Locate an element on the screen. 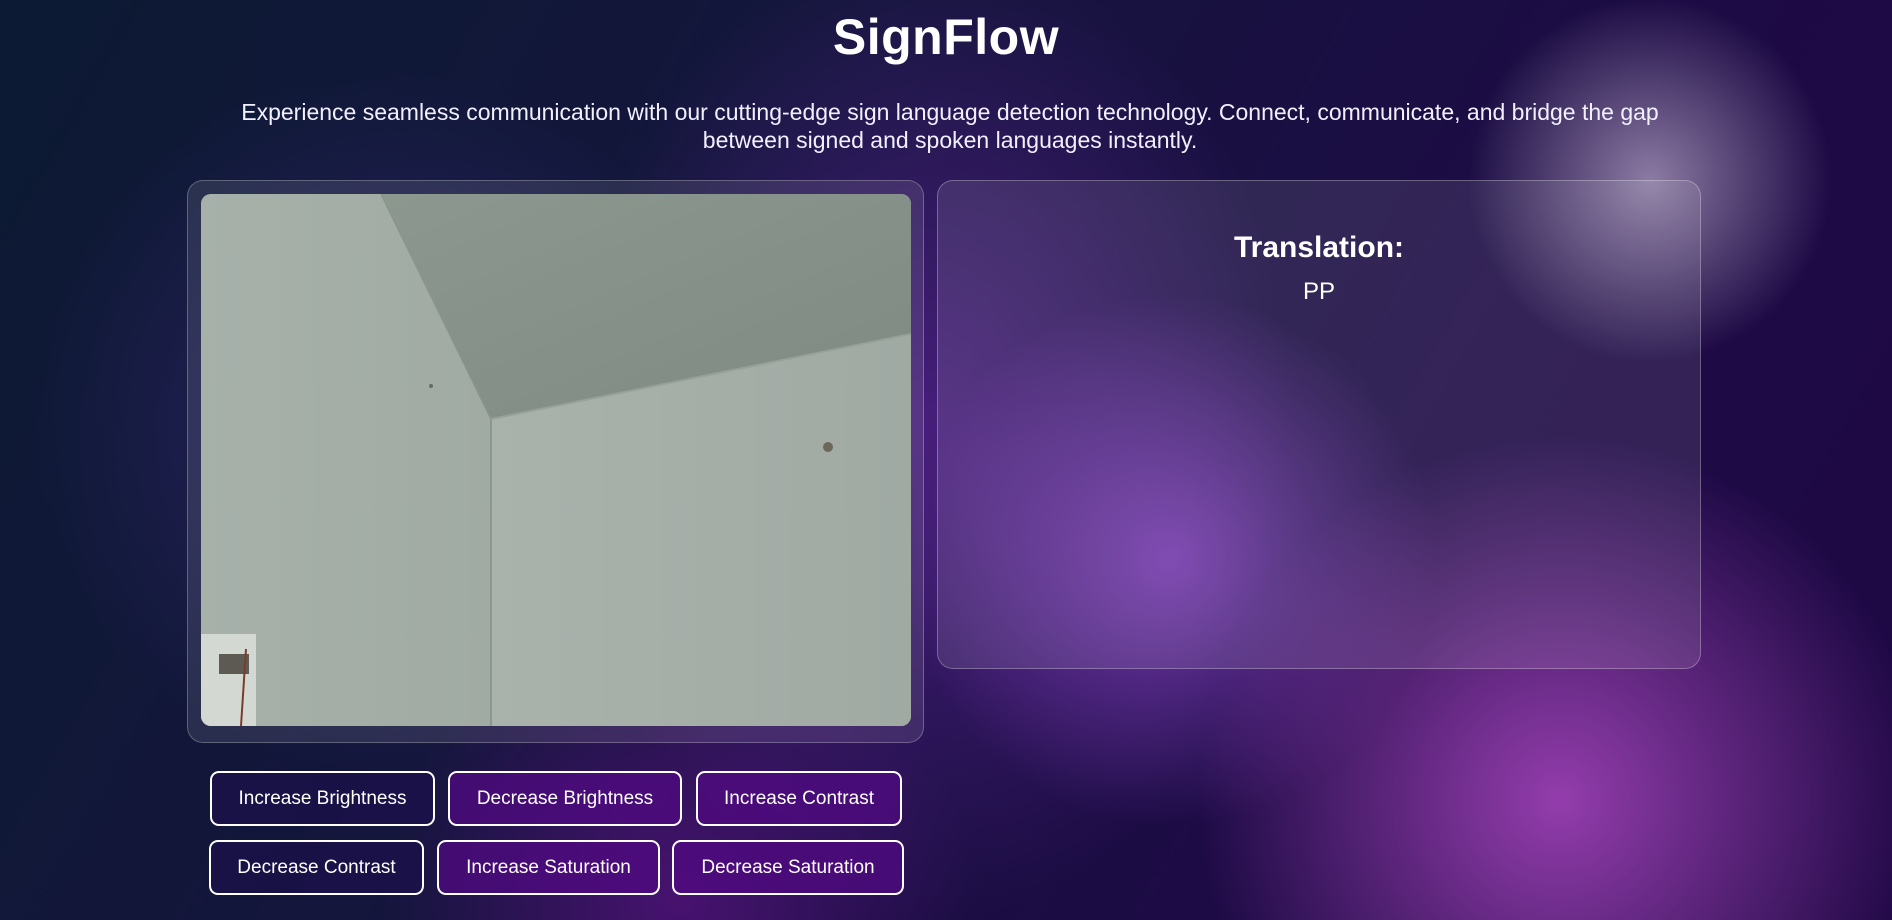  decrease-saturation-button: Decrease Saturation is located at coordinates (788, 867).